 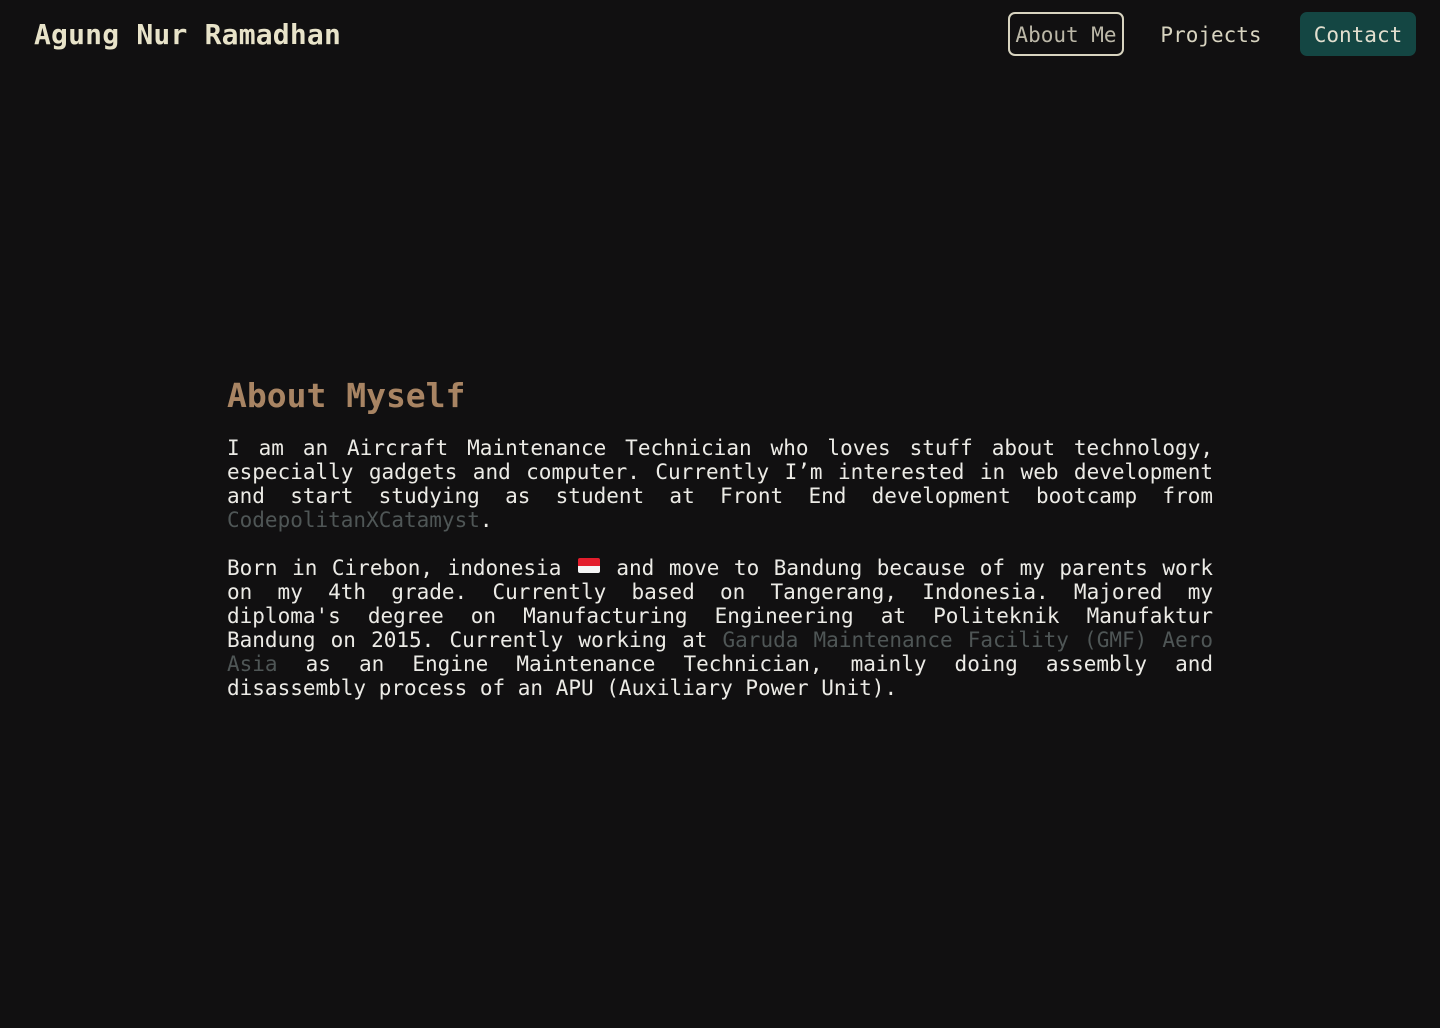 What do you see at coordinates (486, 520) in the screenshot?
I see `about-paragraph-1-end: .` at bounding box center [486, 520].